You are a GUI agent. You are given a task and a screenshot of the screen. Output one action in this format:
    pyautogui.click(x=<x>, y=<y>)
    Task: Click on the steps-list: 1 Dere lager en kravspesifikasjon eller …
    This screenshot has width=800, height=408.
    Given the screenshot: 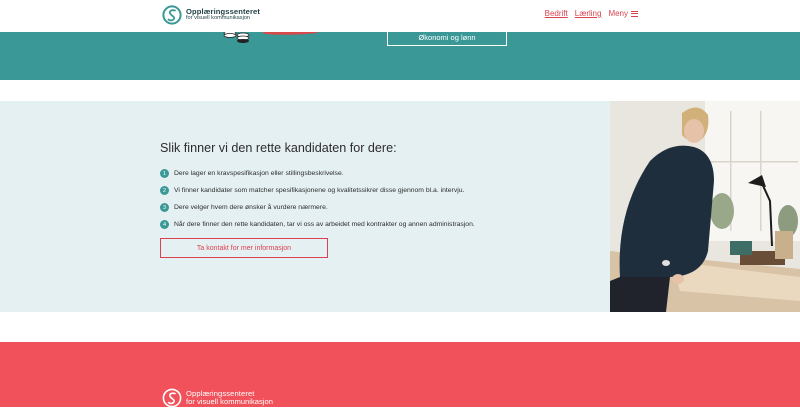 What is the action you would take?
    pyautogui.click(x=317, y=199)
    